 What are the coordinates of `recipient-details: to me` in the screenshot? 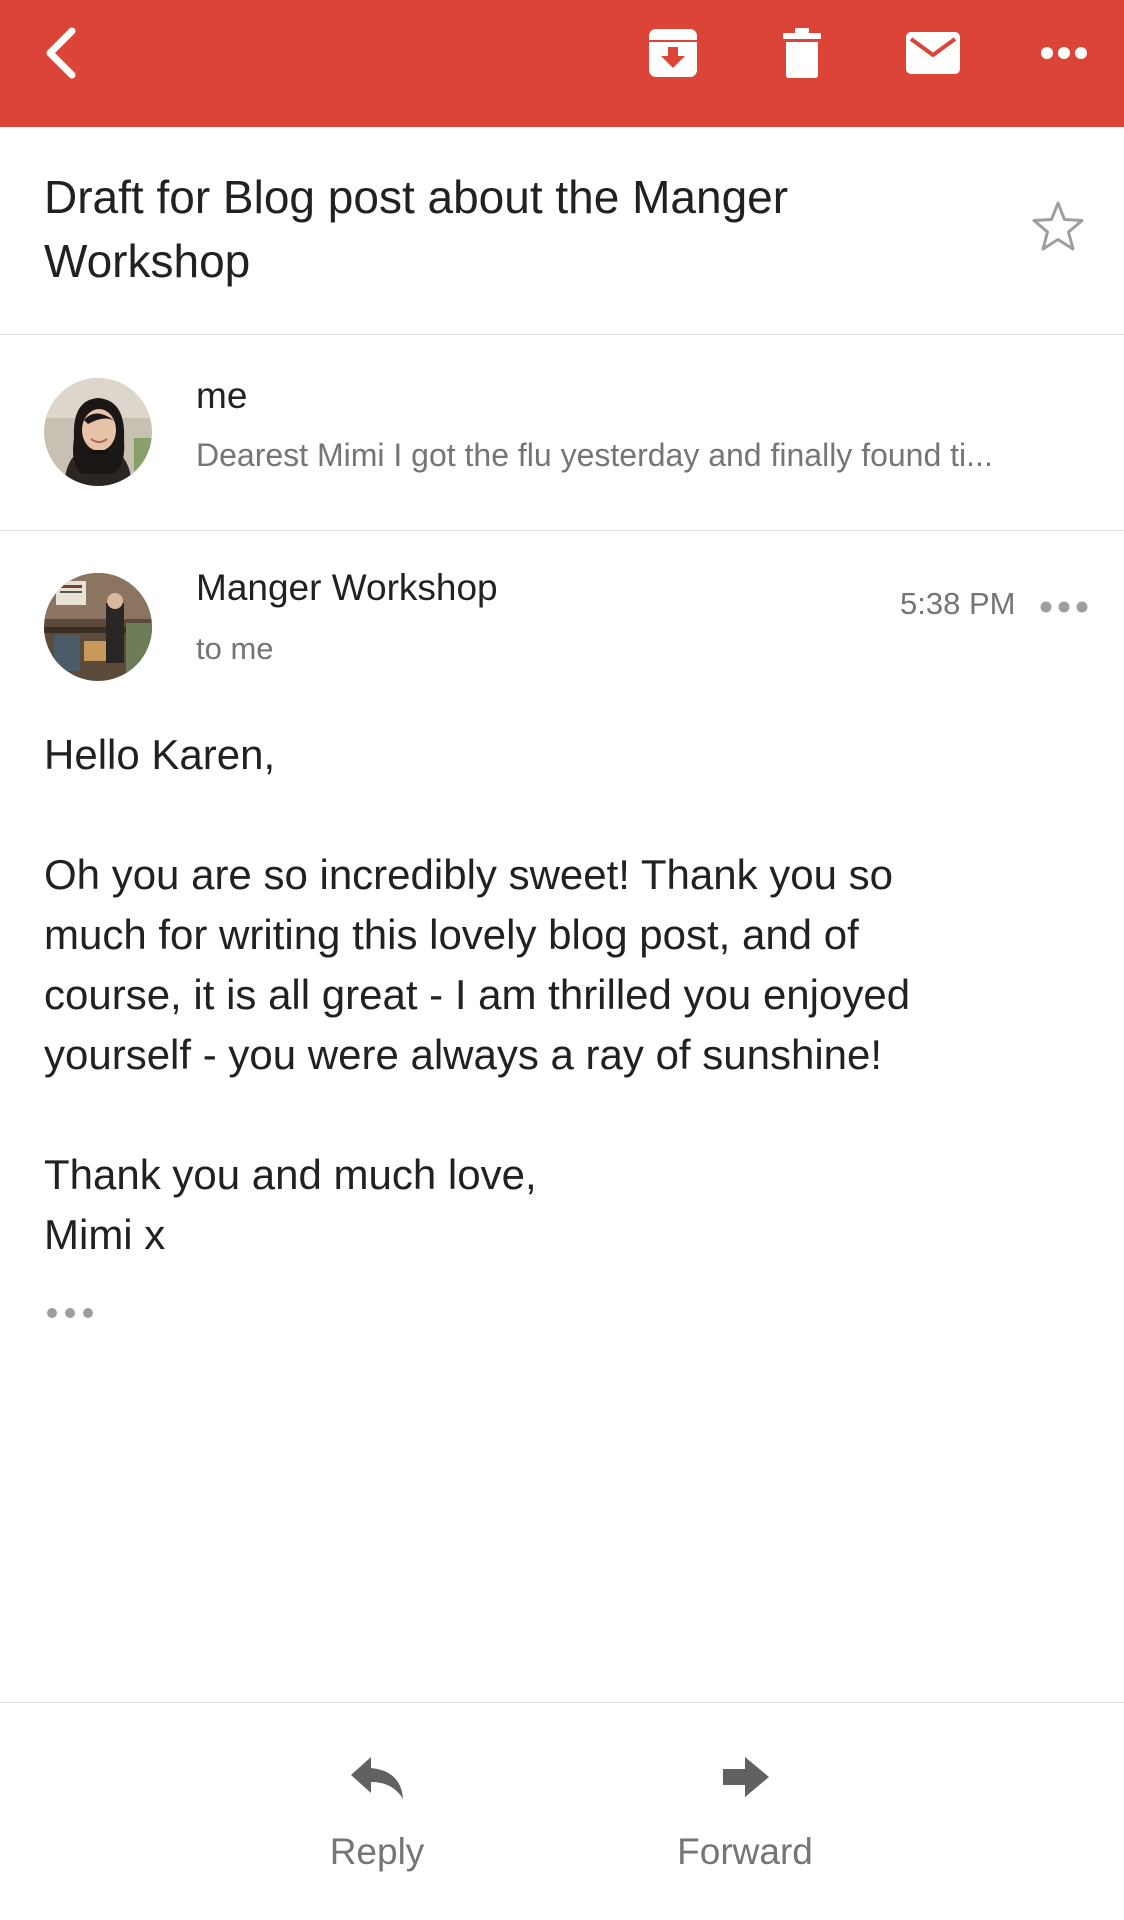 It's located at (235, 649).